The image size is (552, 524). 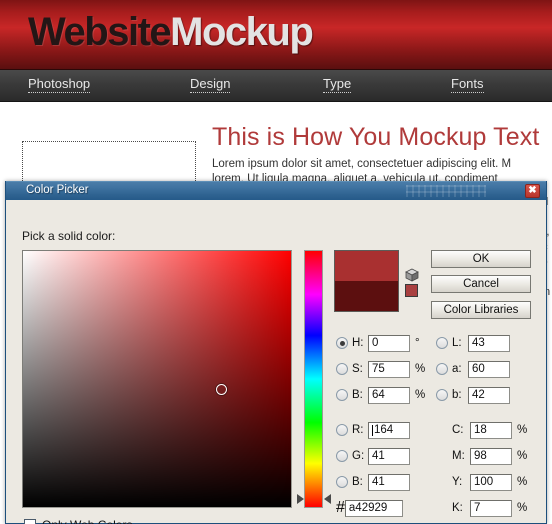 What do you see at coordinates (532, 191) in the screenshot?
I see `close-icon: ✖` at bounding box center [532, 191].